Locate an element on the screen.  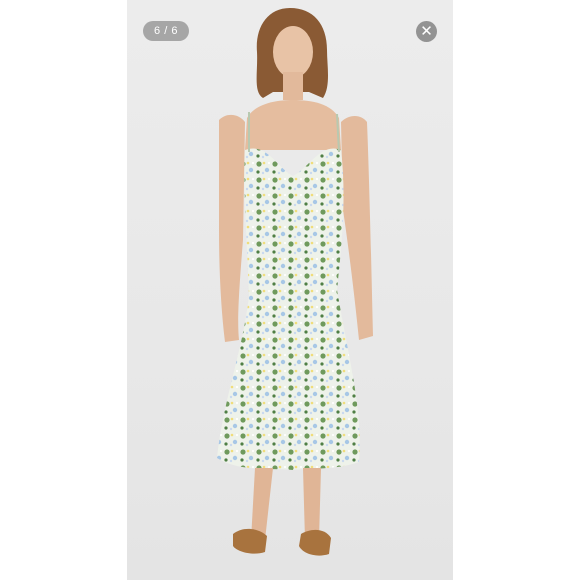
close-icon: ✕ is located at coordinates (426, 31).